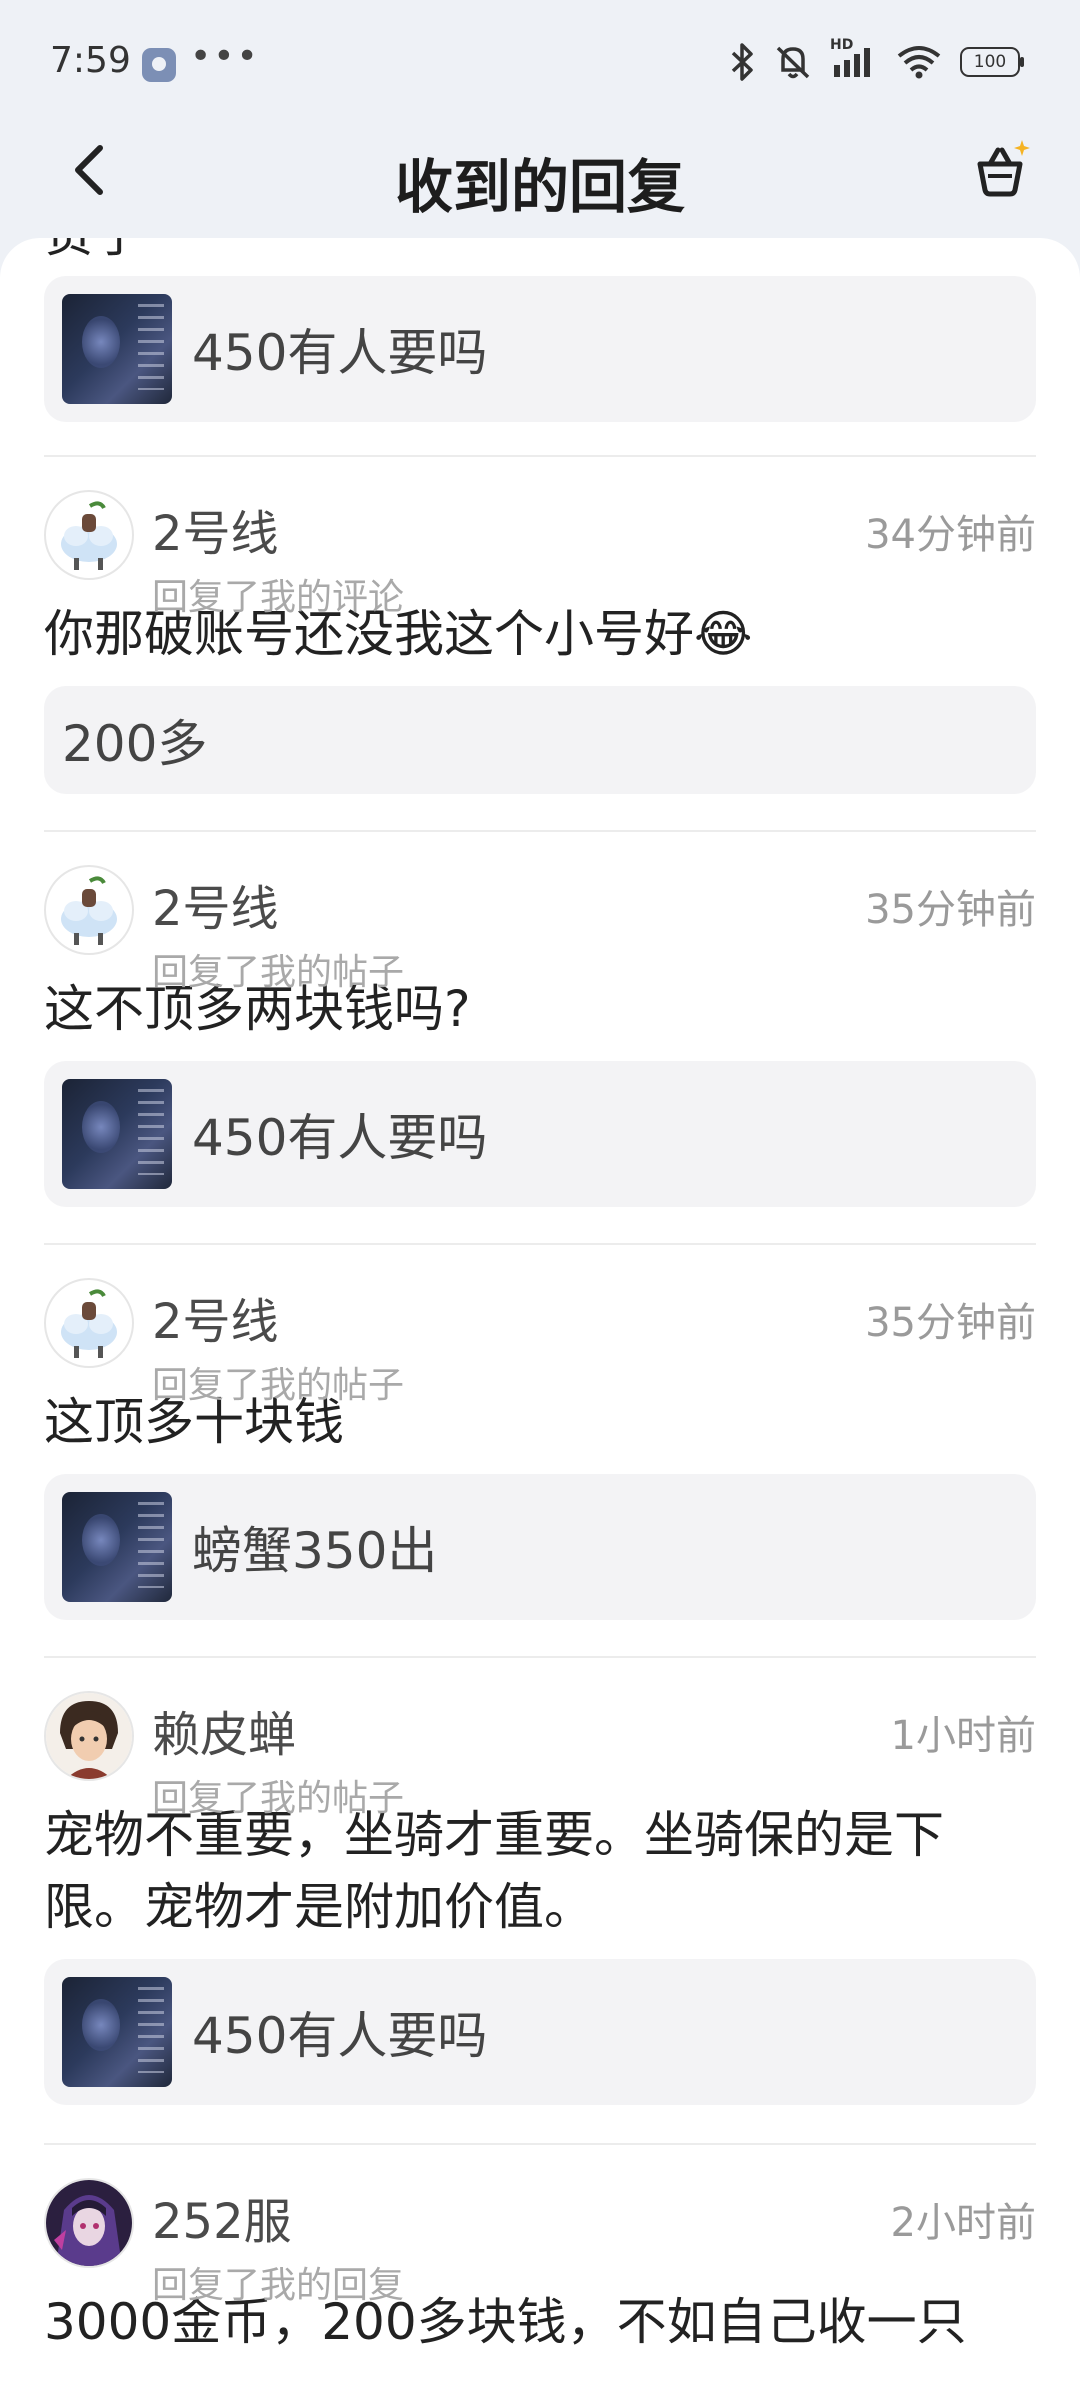  Describe the element at coordinates (278, 597) in the screenshot. I see `reply-action: 回复了我的评论` at that location.